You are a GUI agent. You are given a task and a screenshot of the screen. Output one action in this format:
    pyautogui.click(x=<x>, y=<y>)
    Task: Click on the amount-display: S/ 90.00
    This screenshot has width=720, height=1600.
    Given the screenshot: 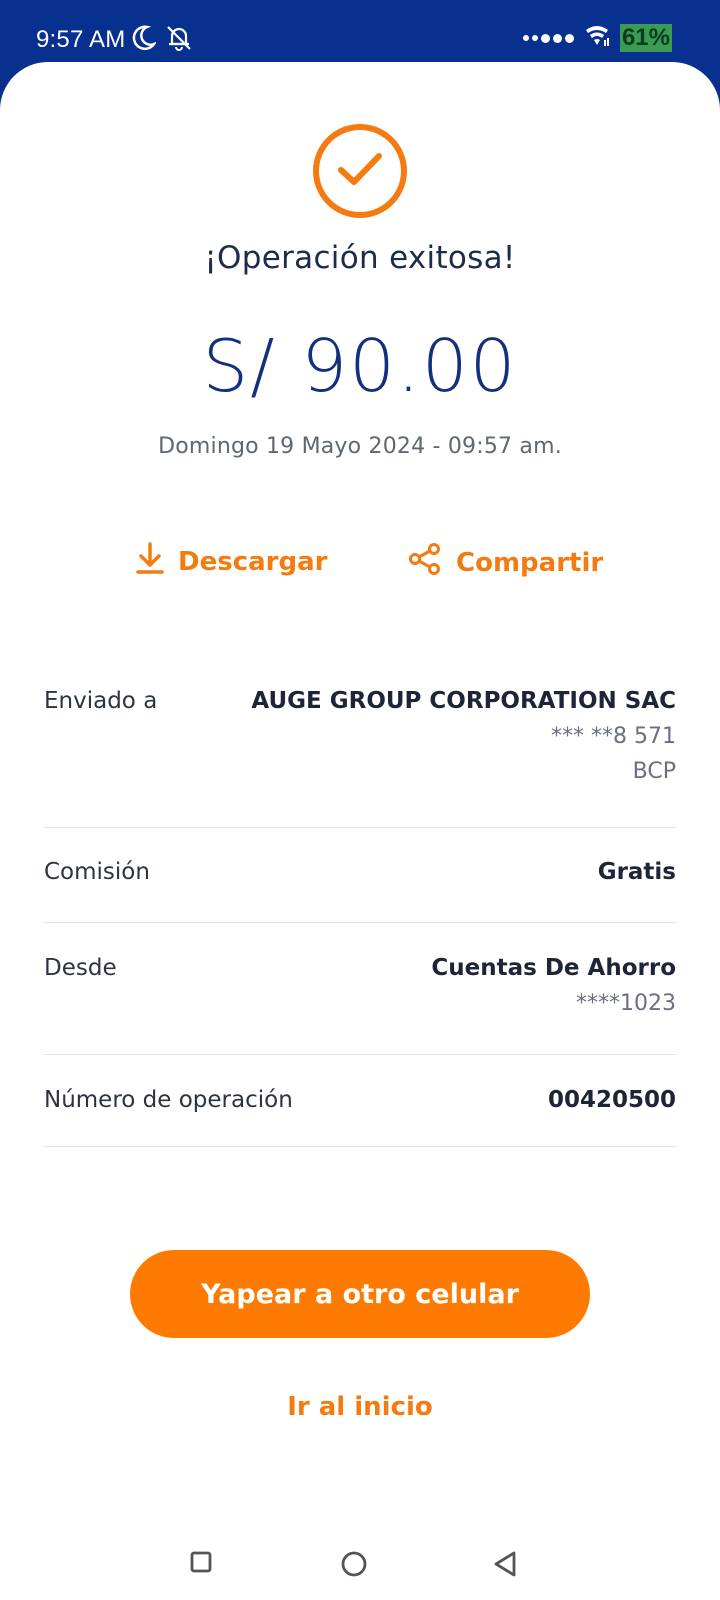 What is the action you would take?
    pyautogui.click(x=360, y=366)
    